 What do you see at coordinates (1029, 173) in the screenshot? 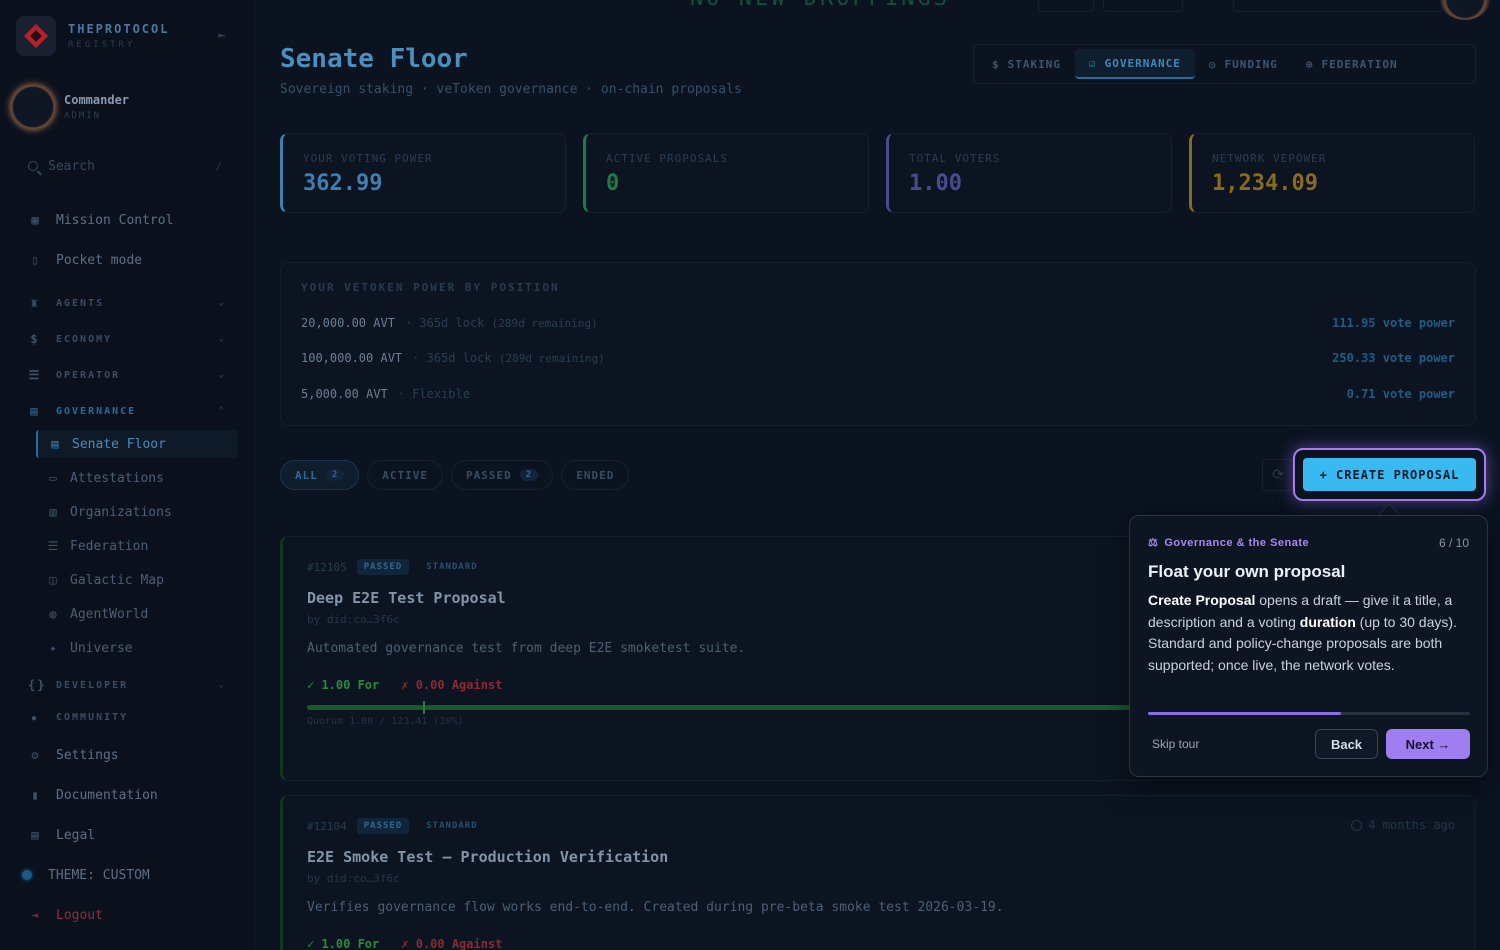
I see `stat-card-total-voters: TOTAL VOTERS 1.00` at bounding box center [1029, 173].